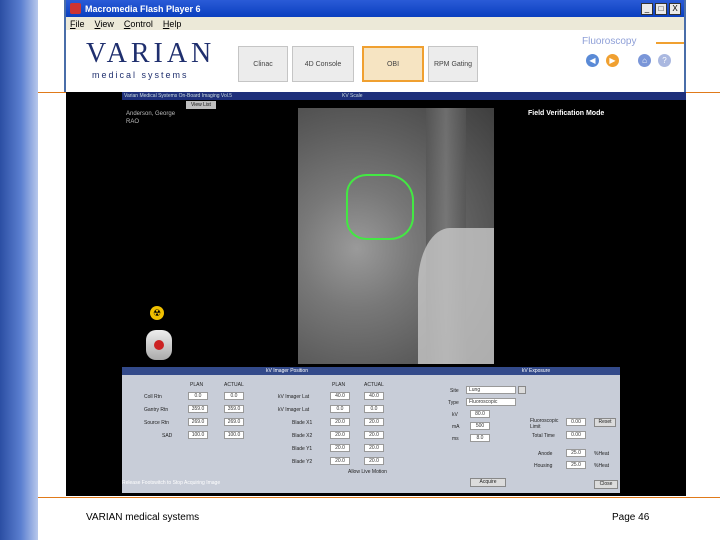  Describe the element at coordinates (480, 438) in the screenshot. I see `ms-value: 8.0` at that location.